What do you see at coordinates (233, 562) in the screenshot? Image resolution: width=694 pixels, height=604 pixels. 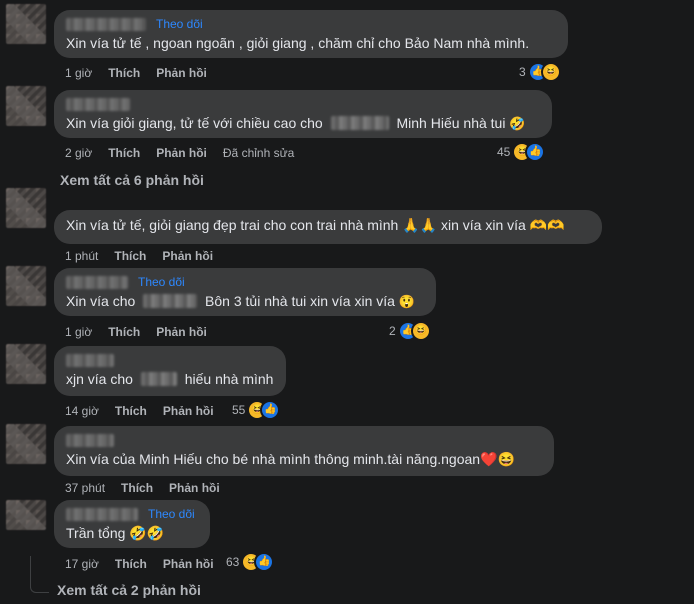 I see `reaction-count: 63` at bounding box center [233, 562].